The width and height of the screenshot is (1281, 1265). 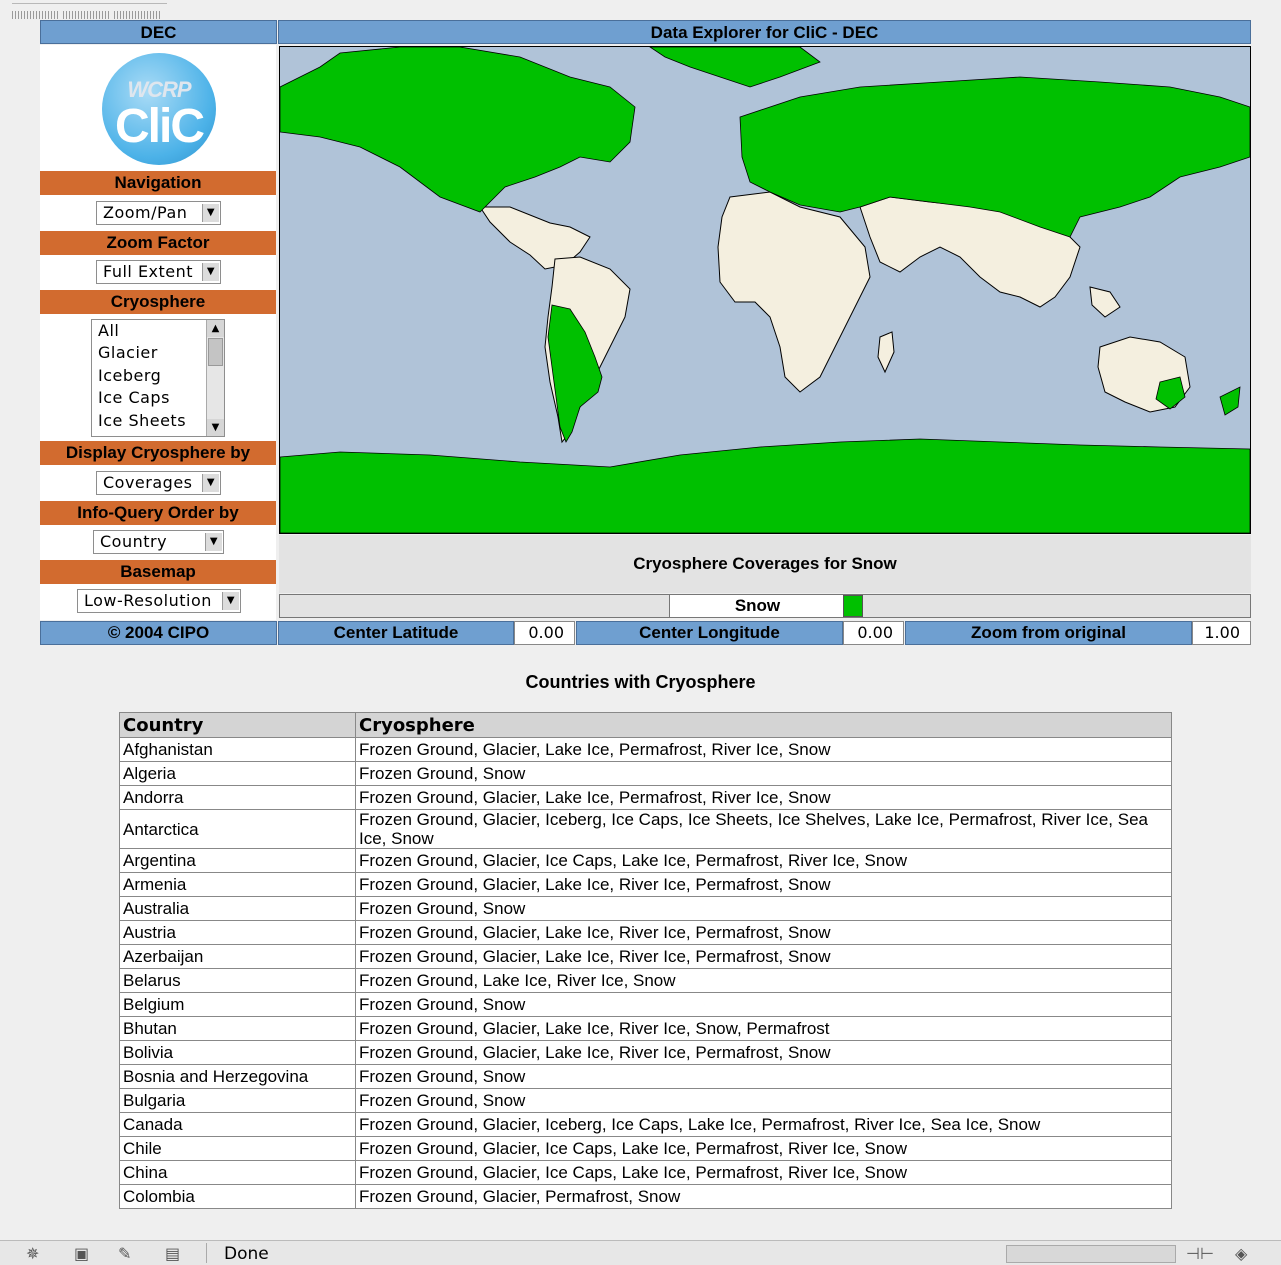 What do you see at coordinates (640, 682) in the screenshot?
I see `table-title: Countries with Cryosphere` at bounding box center [640, 682].